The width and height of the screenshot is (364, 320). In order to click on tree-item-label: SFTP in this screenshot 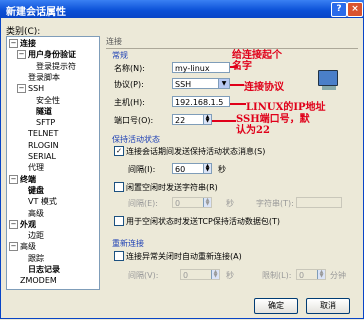, I will do `click(46, 123)`.